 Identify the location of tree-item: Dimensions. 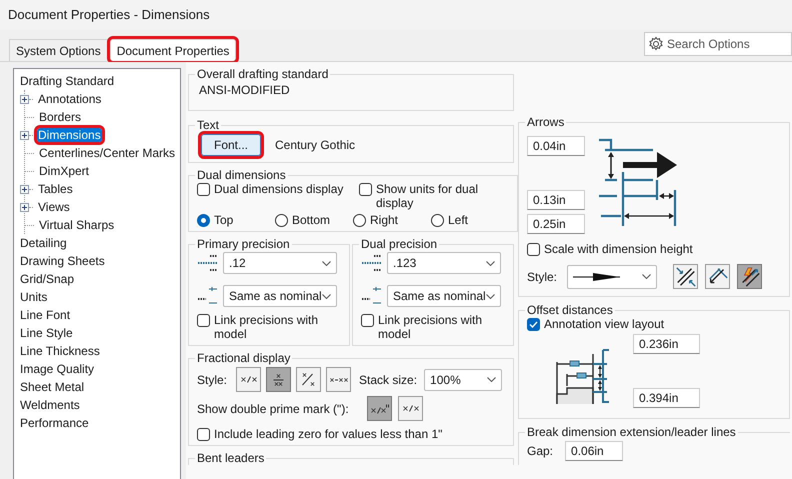
(69, 135).